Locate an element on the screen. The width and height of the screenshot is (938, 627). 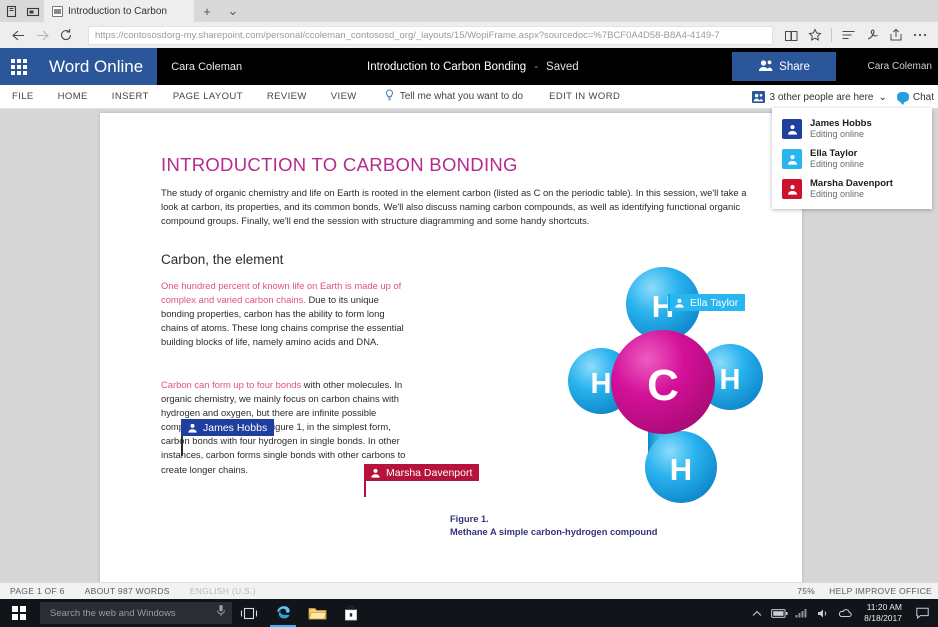
status-page-count: PAGE 1 OF 6 is located at coordinates (37, 591).